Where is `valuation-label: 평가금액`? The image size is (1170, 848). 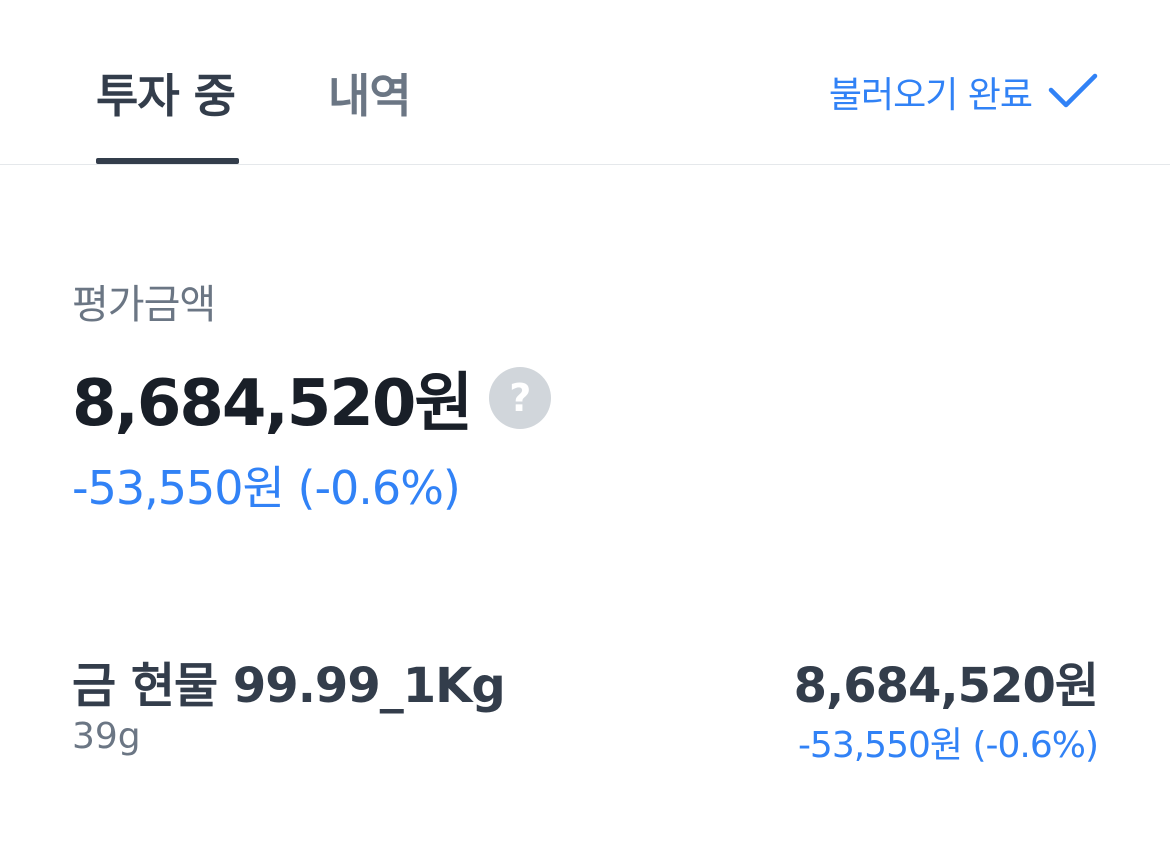 valuation-label: 평가금액 is located at coordinates (144, 305).